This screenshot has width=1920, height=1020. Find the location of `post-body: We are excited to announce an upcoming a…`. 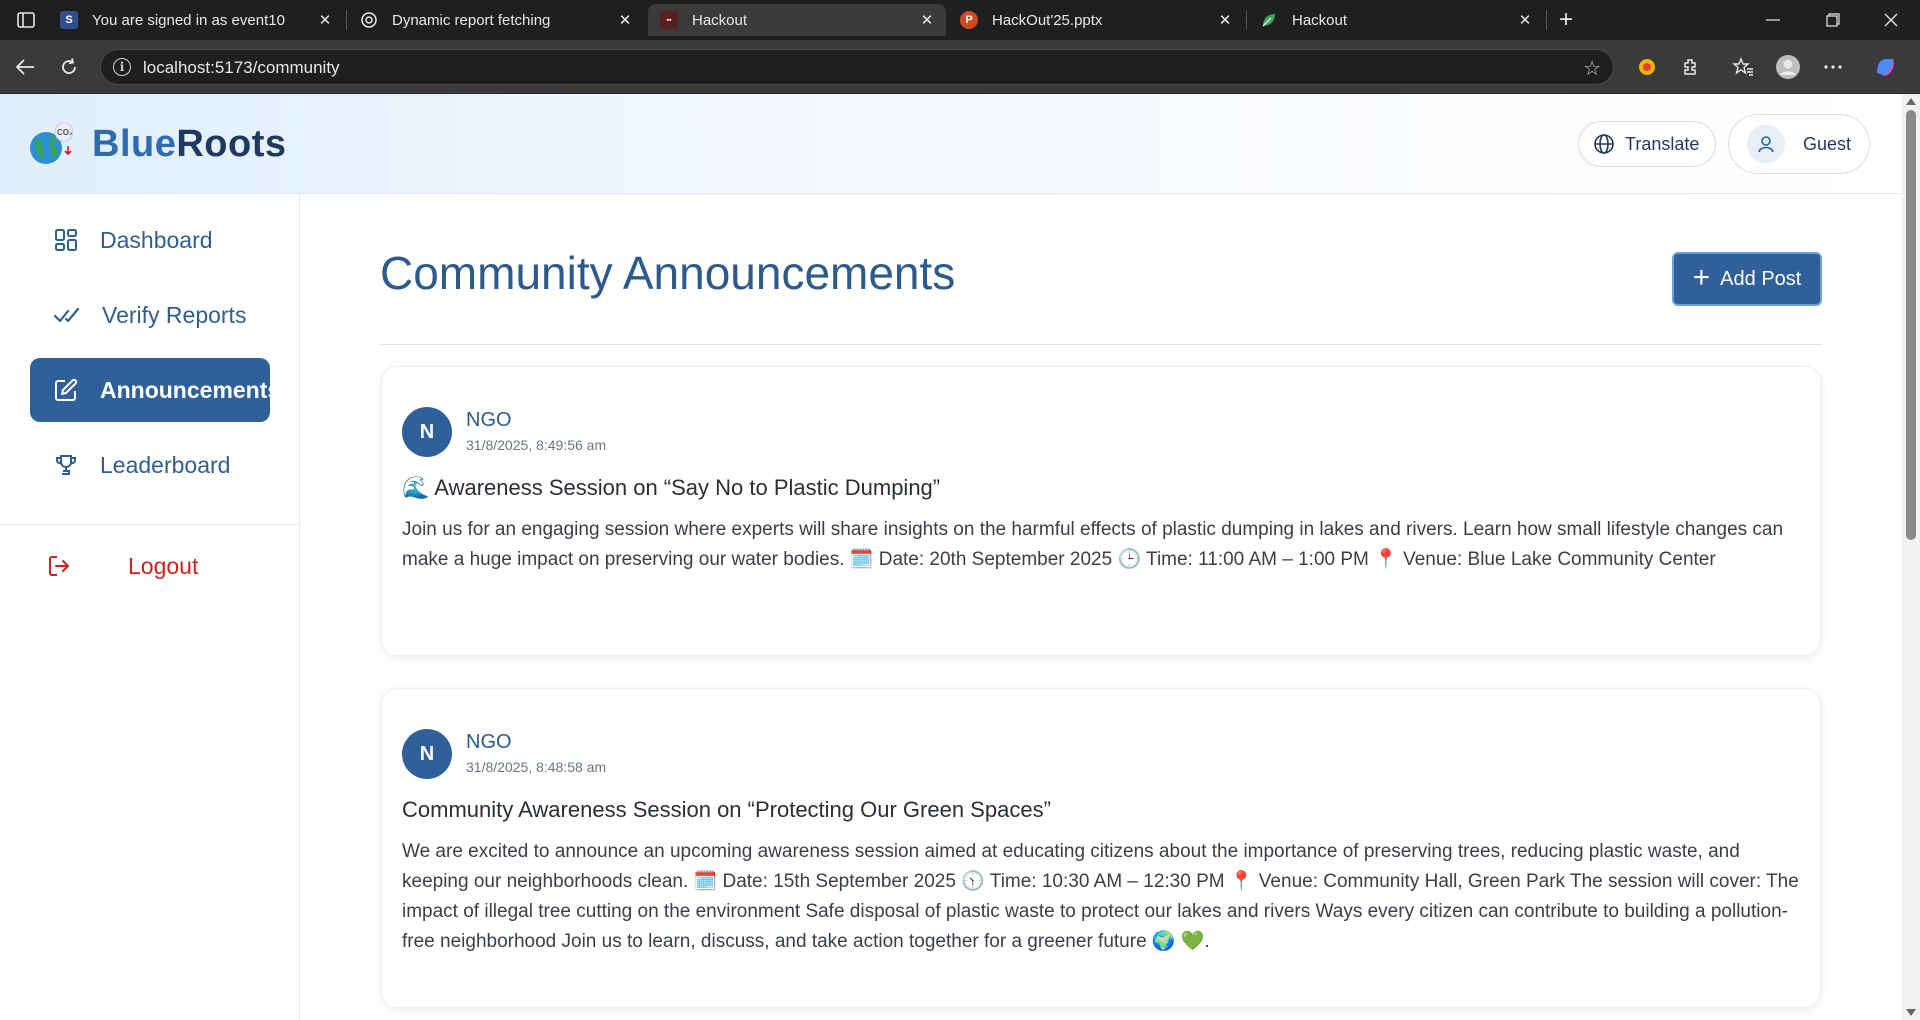

post-body: We are excited to announce an upcoming a… is located at coordinates (1100, 896).